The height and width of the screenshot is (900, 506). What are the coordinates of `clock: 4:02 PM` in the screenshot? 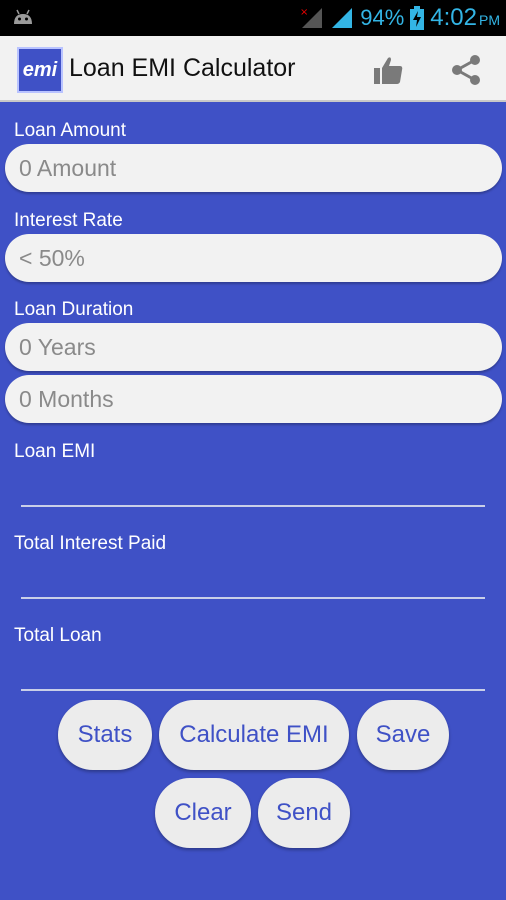 It's located at (465, 18).